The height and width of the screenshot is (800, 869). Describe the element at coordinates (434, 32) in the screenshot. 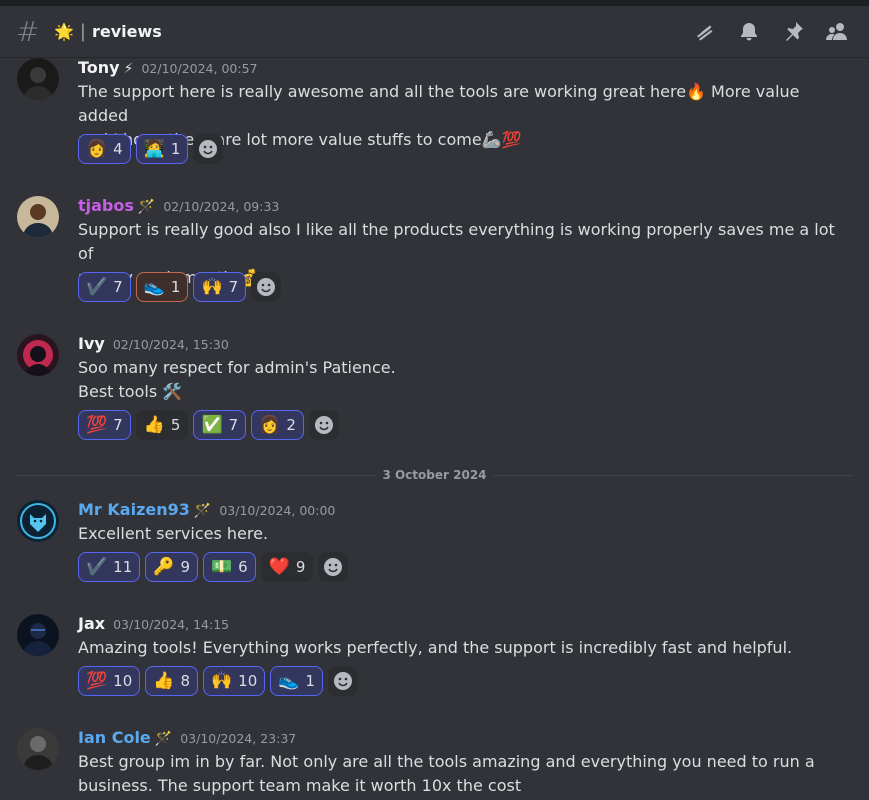

I see `channel-header: # 🌟 | reviews` at that location.